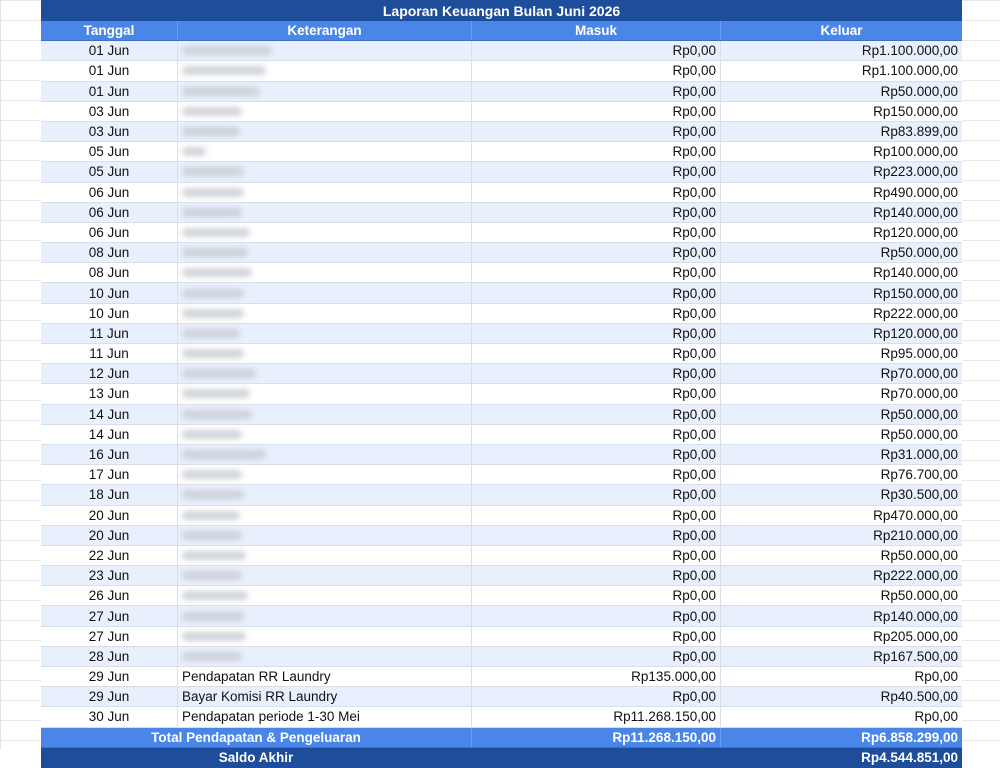 The height and width of the screenshot is (768, 1000). What do you see at coordinates (841, 696) in the screenshot?
I see `cell-keluar: Rp40.500,00` at bounding box center [841, 696].